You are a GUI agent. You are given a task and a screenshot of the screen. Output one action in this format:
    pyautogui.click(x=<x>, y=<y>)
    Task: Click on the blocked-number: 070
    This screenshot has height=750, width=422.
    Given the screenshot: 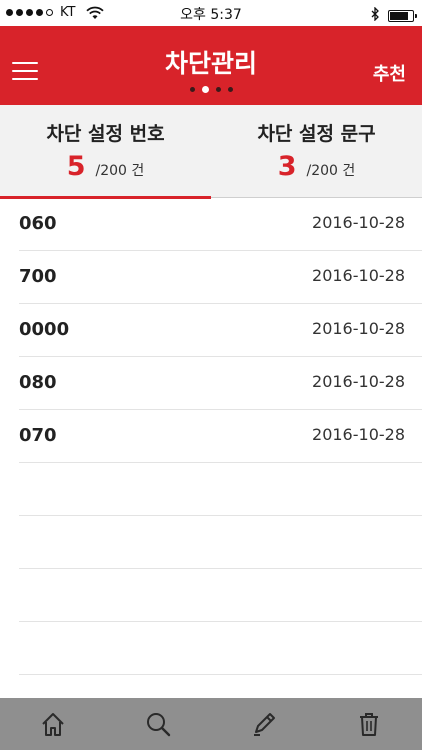 What is the action you would take?
    pyautogui.click(x=38, y=435)
    